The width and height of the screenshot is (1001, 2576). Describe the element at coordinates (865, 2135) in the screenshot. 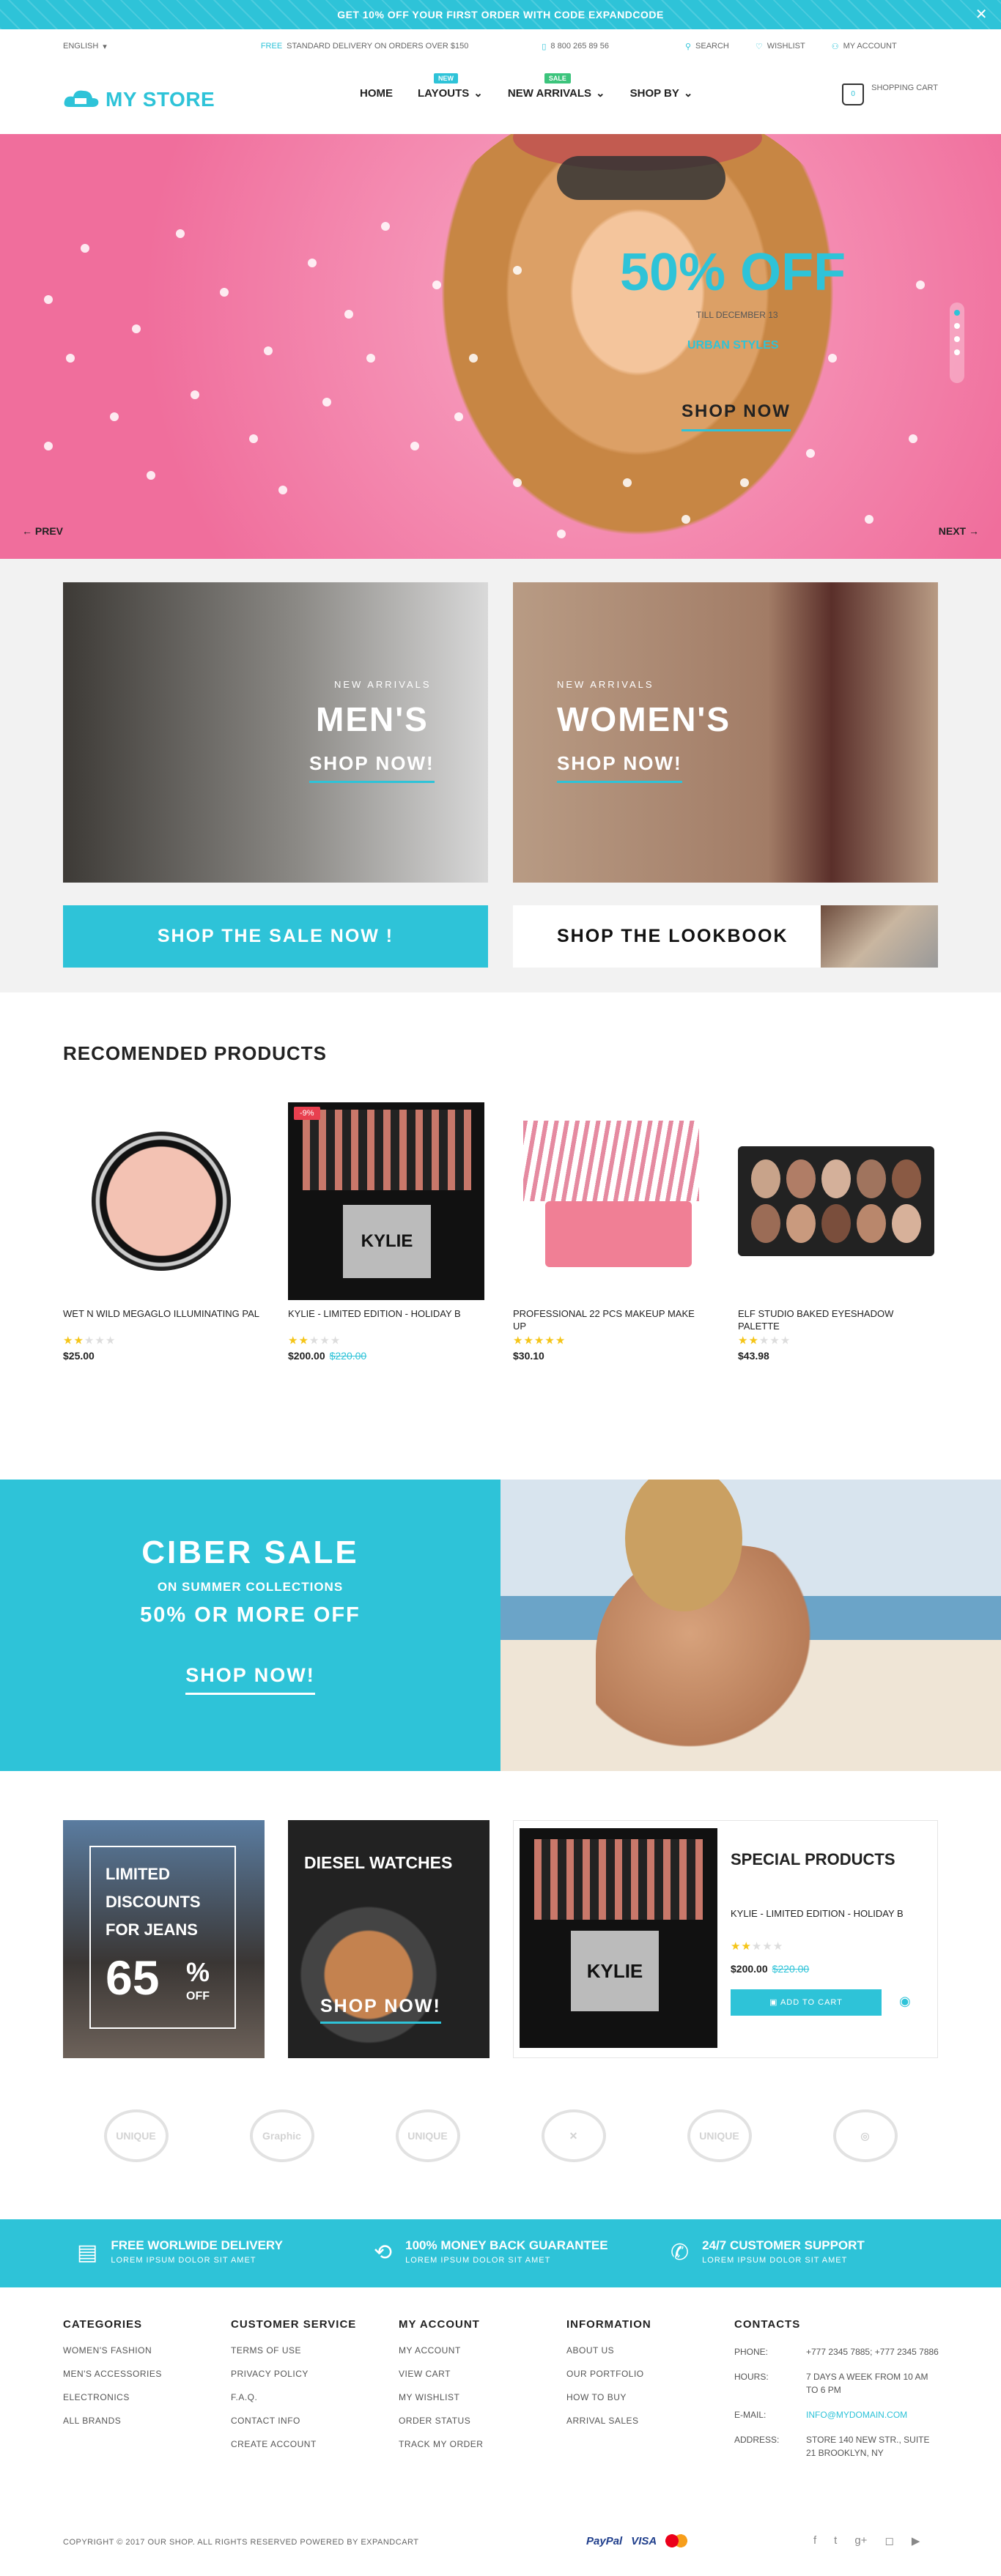

I see `brand-logo: ◎` at that location.